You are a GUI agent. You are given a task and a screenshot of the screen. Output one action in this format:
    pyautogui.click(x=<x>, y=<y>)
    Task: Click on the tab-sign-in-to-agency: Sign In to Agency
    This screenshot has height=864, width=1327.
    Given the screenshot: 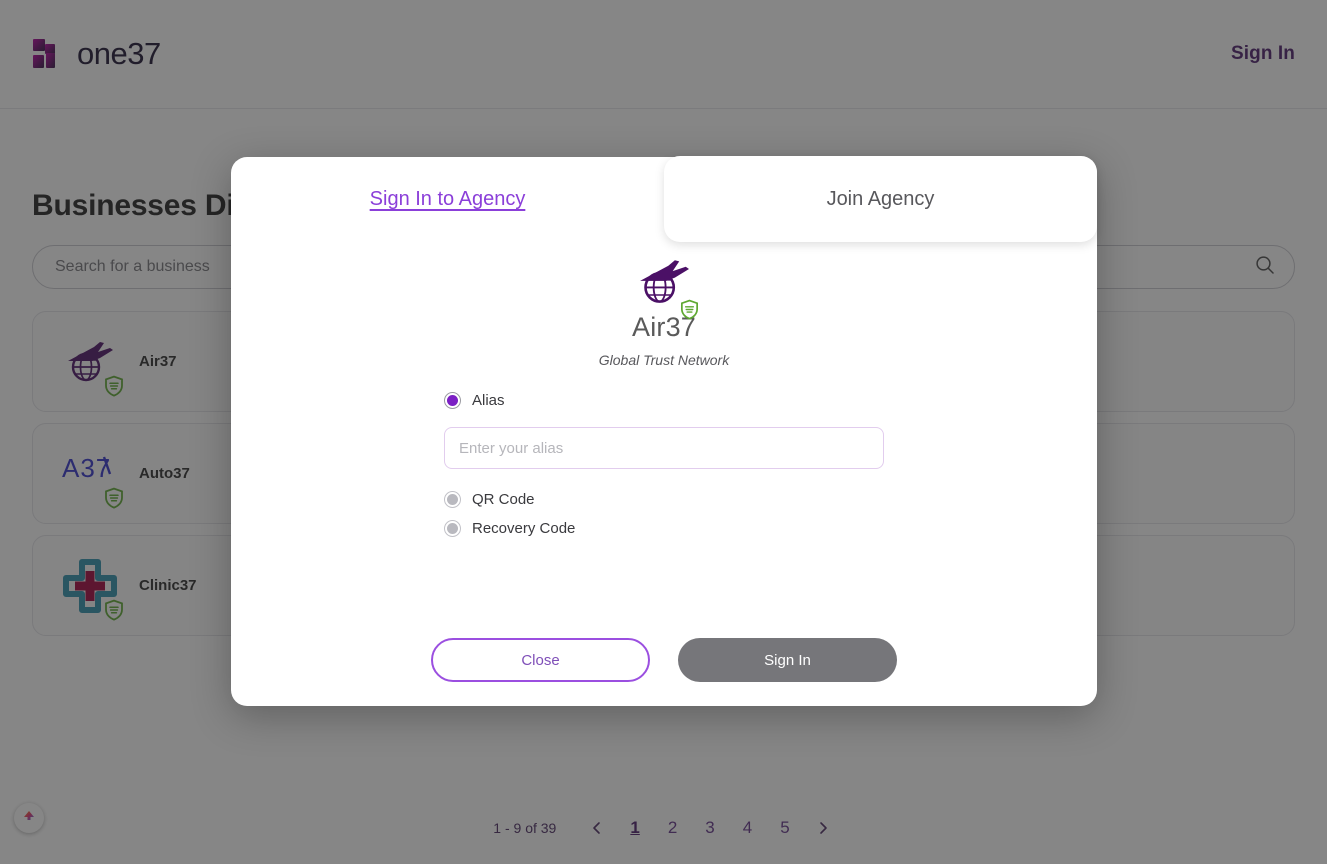 What is the action you would take?
    pyautogui.click(x=447, y=199)
    